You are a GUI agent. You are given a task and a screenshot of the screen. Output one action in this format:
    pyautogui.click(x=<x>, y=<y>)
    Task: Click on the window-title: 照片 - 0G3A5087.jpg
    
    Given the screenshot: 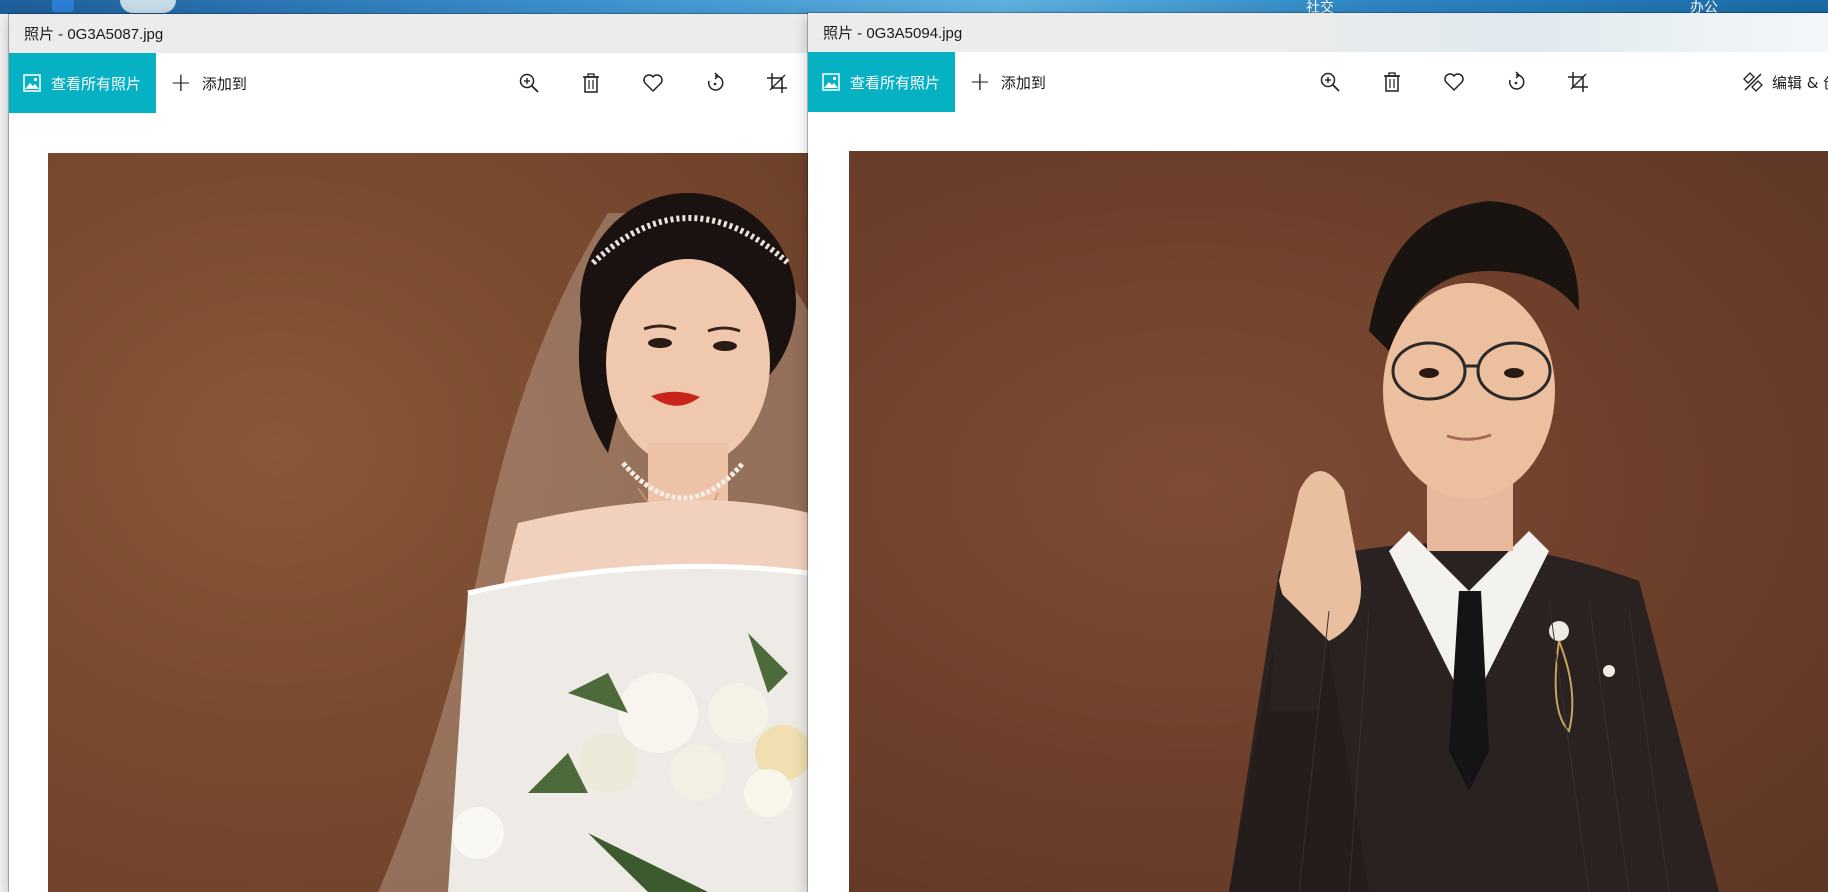 What is the action you would take?
    pyautogui.click(x=94, y=34)
    